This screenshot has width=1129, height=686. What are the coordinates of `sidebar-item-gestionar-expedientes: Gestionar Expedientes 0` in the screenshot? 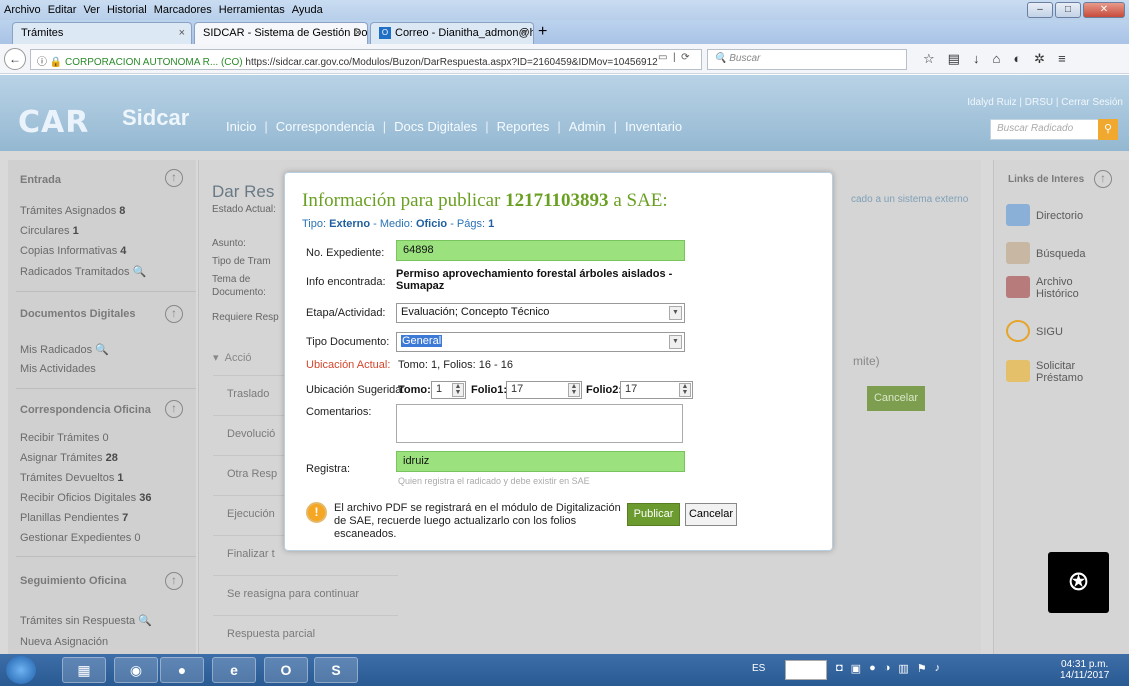 It's located at (80, 538).